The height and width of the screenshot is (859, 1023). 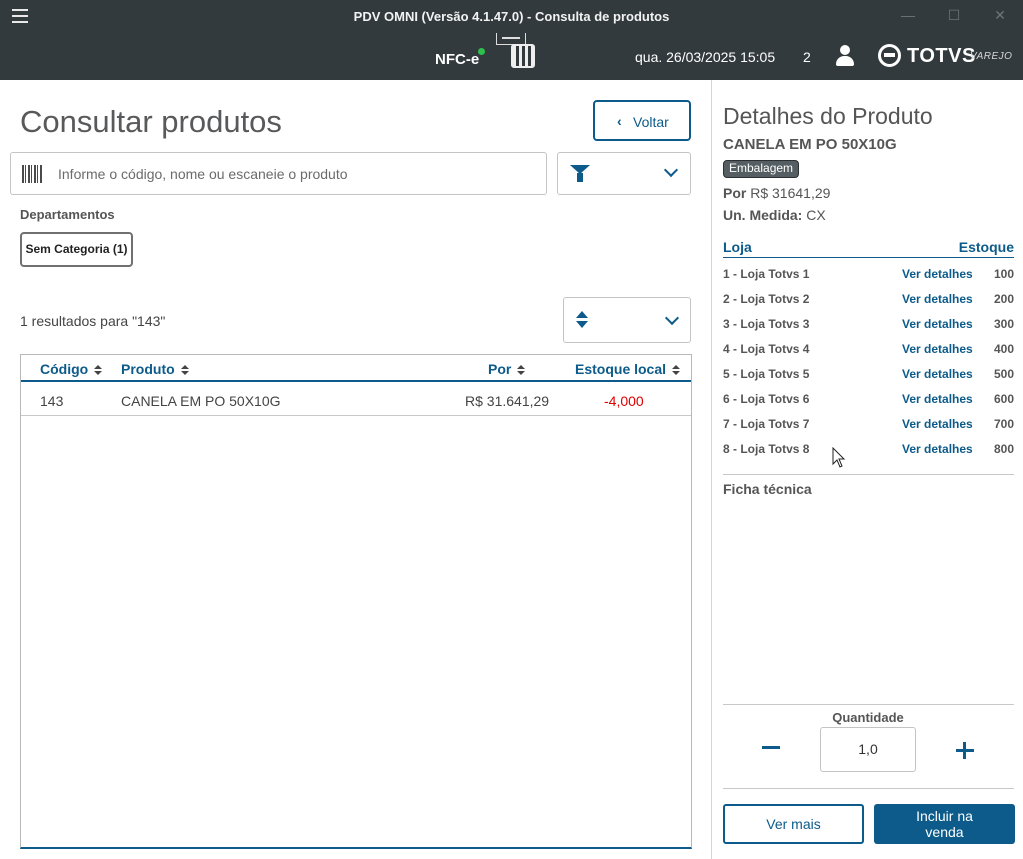 I want to click on store-name: 1 - Loja Totvs 1, so click(x=766, y=274).